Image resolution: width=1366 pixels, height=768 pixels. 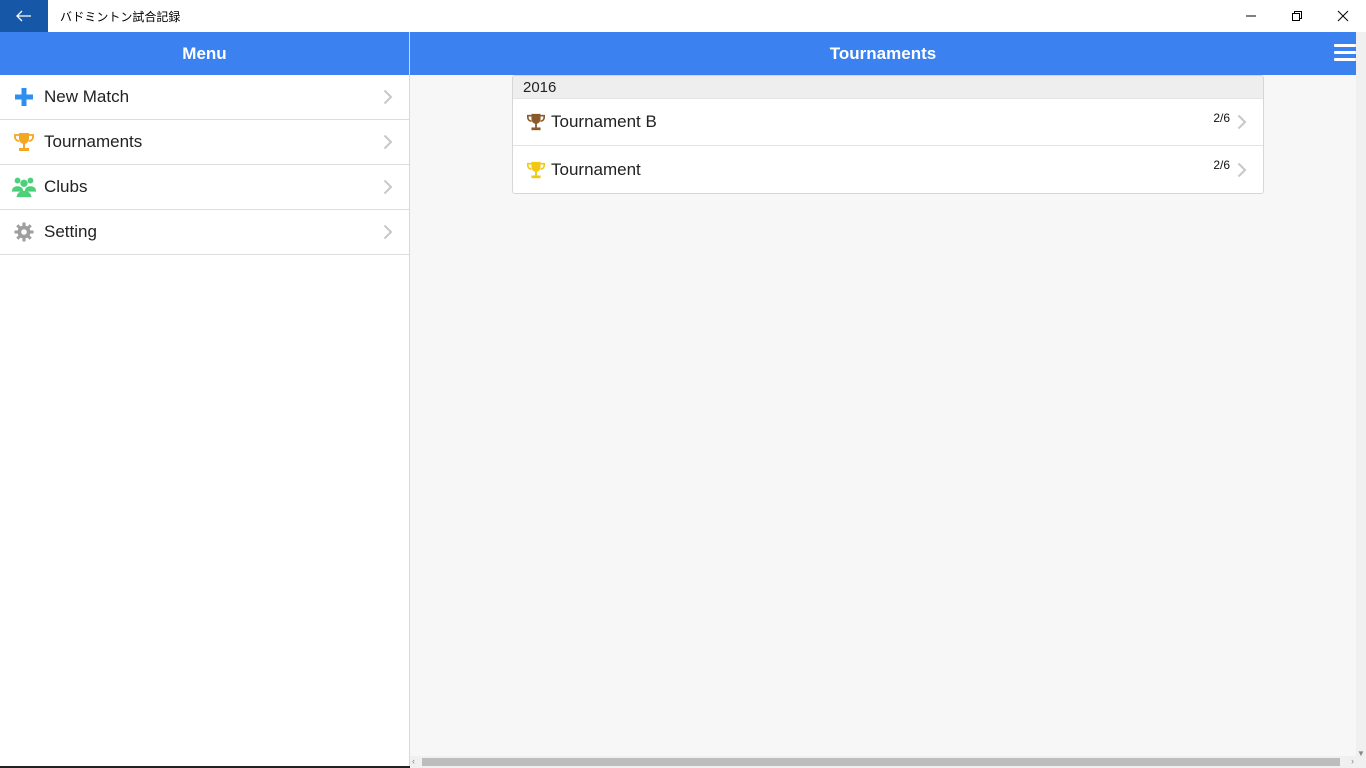 I want to click on minimize-button, so click(x=1251, y=16).